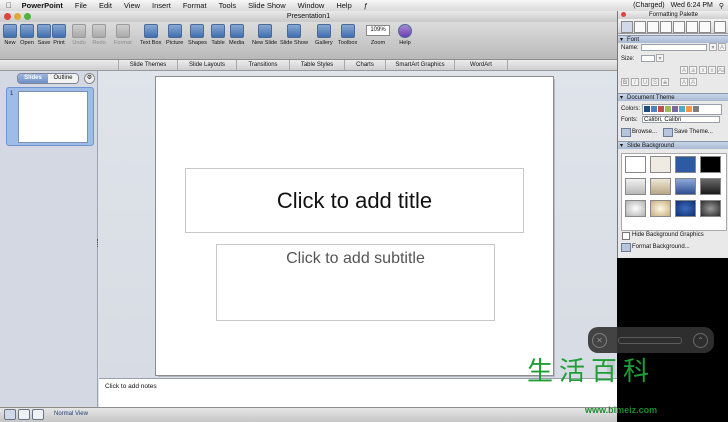 This screenshot has height=422, width=728. Describe the element at coordinates (294, 35) in the screenshot. I see `slide-show-button: Slide Show` at that location.